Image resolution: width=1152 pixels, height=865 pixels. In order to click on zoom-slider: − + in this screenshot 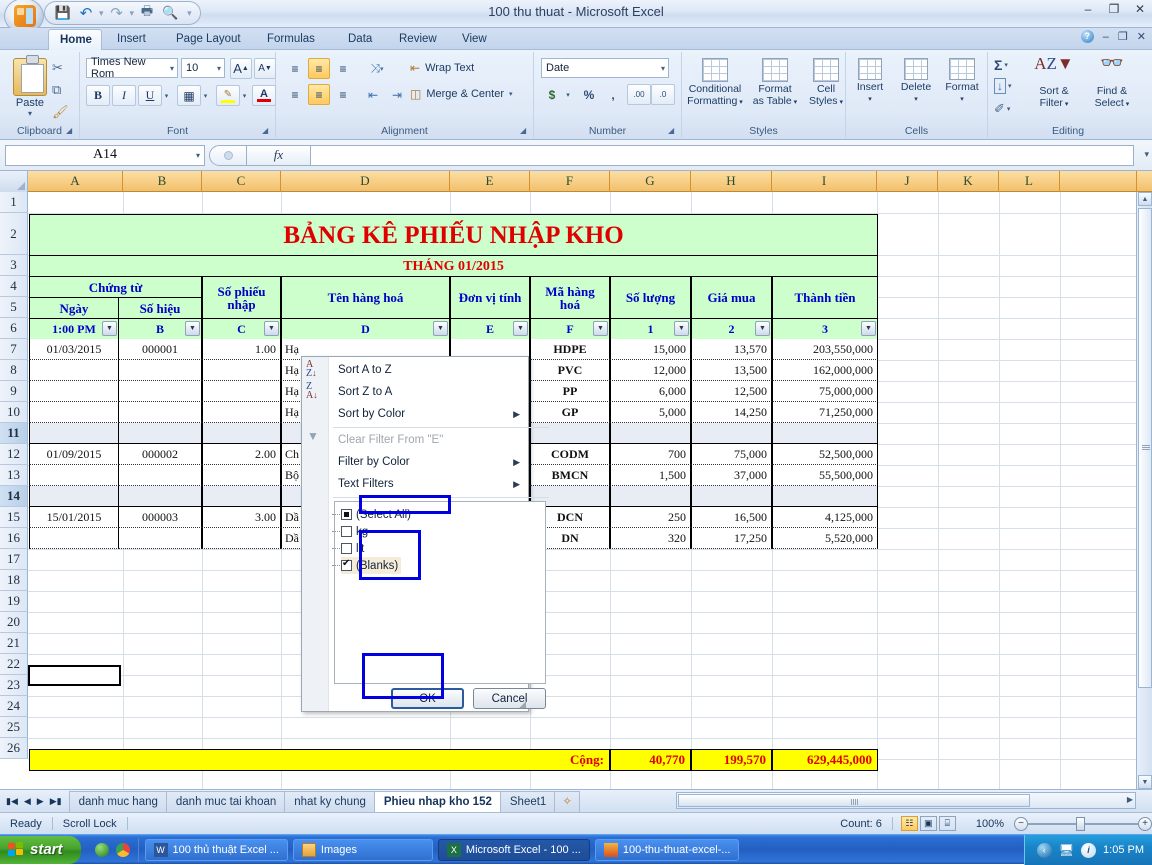, I will do `click(1083, 823)`.